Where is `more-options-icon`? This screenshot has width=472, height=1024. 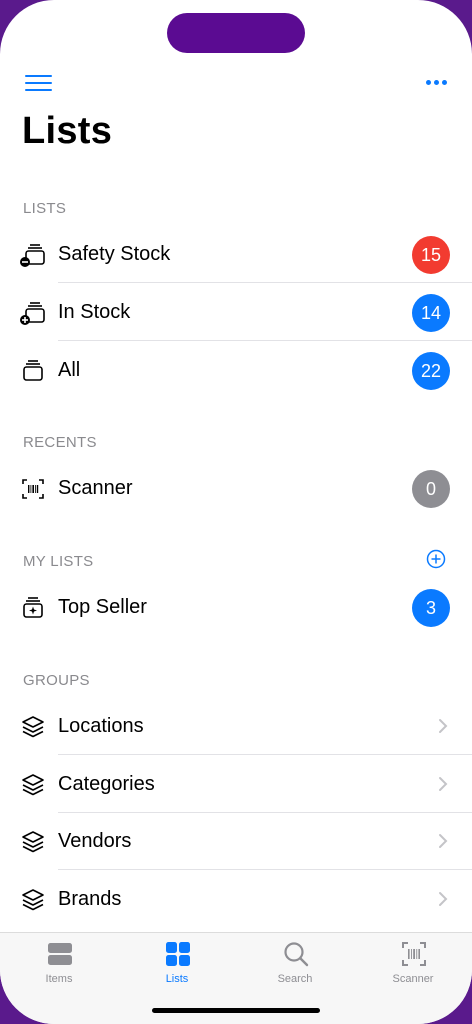 more-options-icon is located at coordinates (437, 83).